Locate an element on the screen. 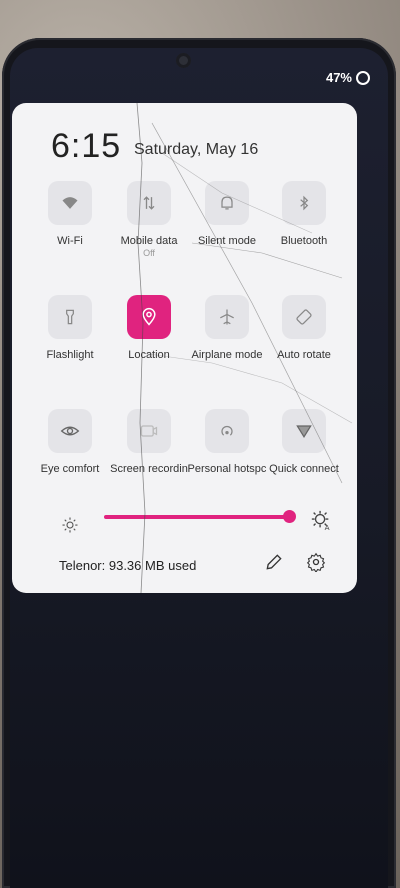 The width and height of the screenshot is (400, 888). tile-label: Airplane mode is located at coordinates (227, 355).